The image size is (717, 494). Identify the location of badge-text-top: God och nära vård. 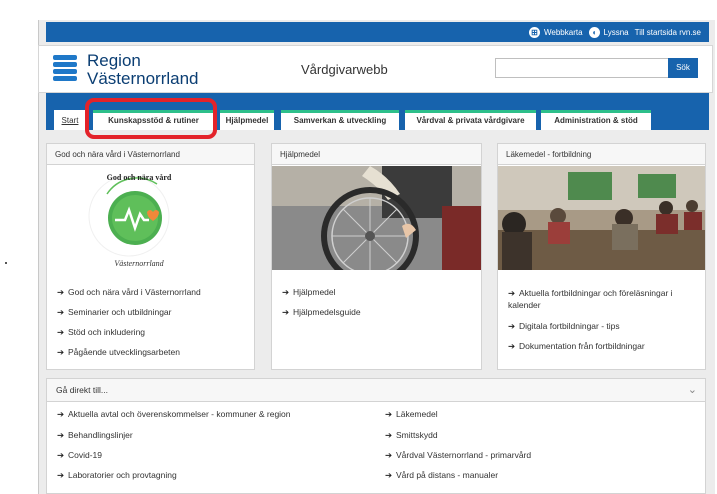
(139, 177).